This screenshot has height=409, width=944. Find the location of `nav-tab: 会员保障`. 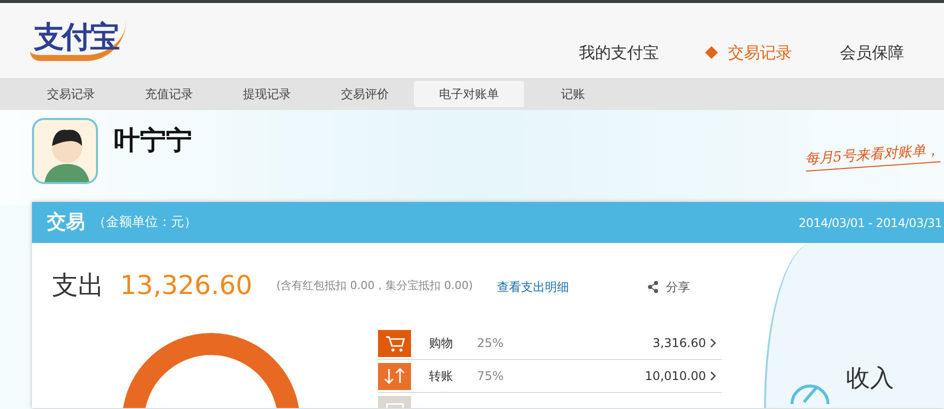

nav-tab: 会员保障 is located at coordinates (872, 52).